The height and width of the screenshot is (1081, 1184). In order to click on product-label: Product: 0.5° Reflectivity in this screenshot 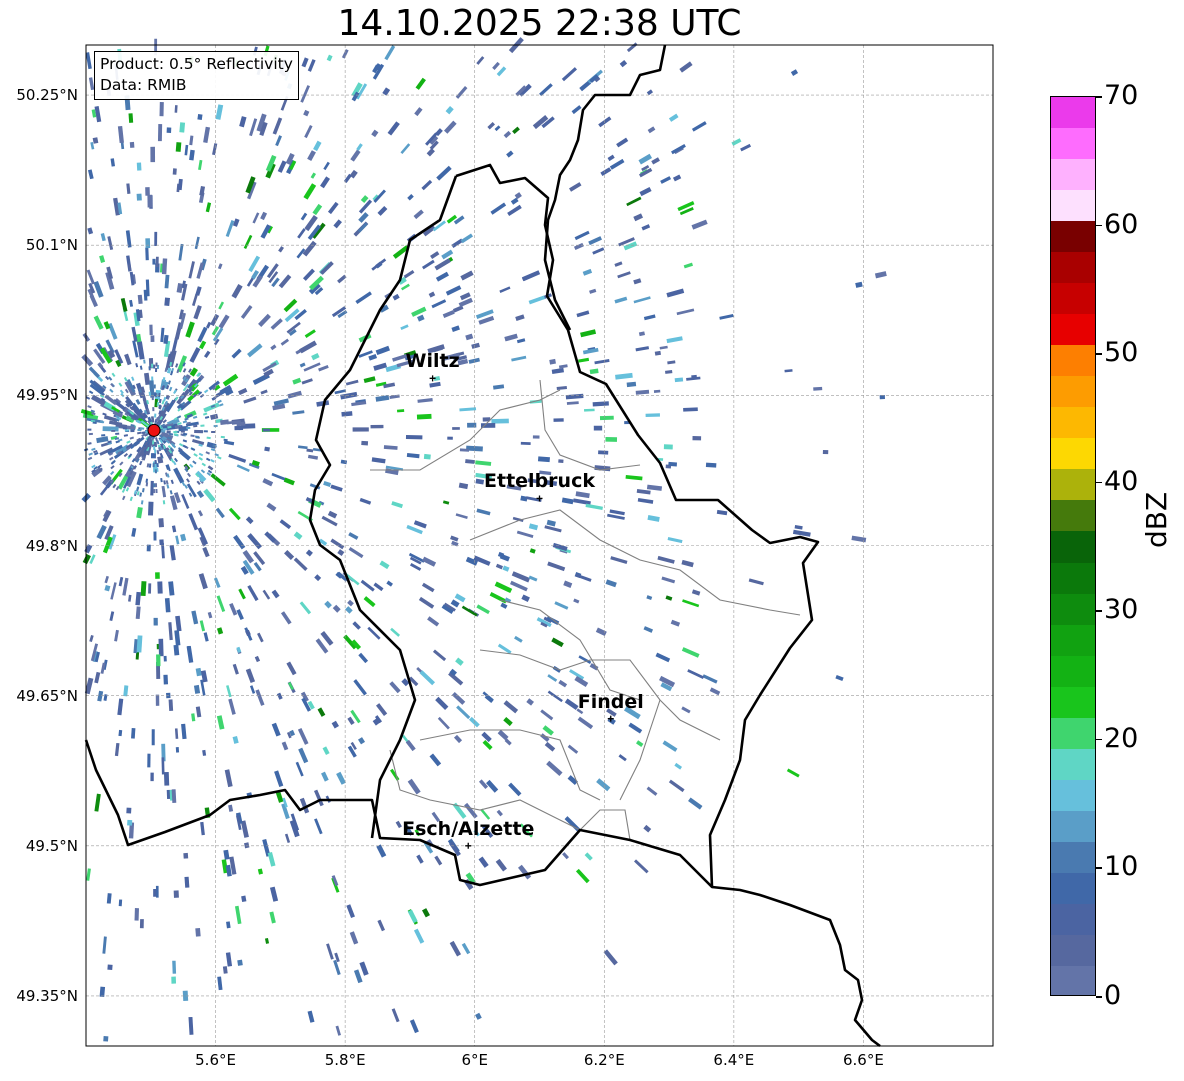, I will do `click(196, 64)`.